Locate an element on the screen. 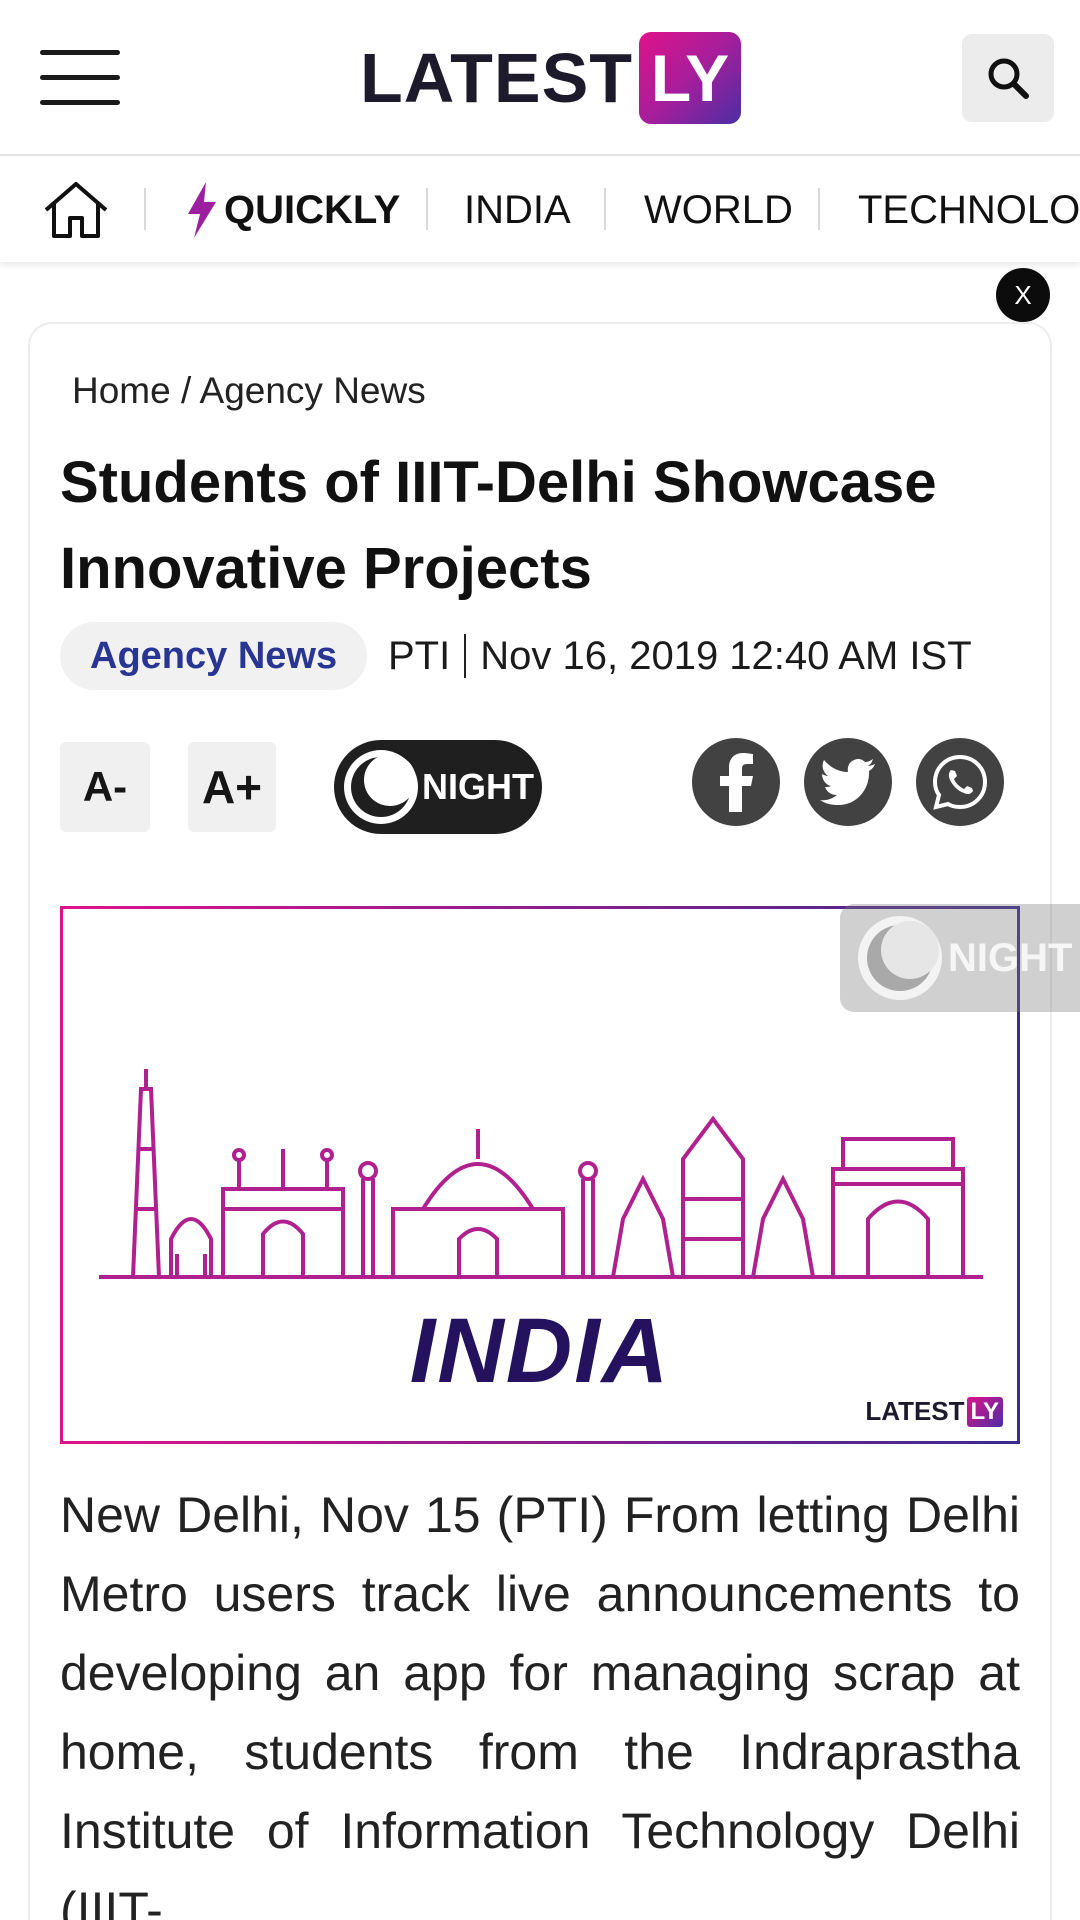 The height and width of the screenshot is (1920, 1080). nav-item-india: INDIA is located at coordinates (517, 210).